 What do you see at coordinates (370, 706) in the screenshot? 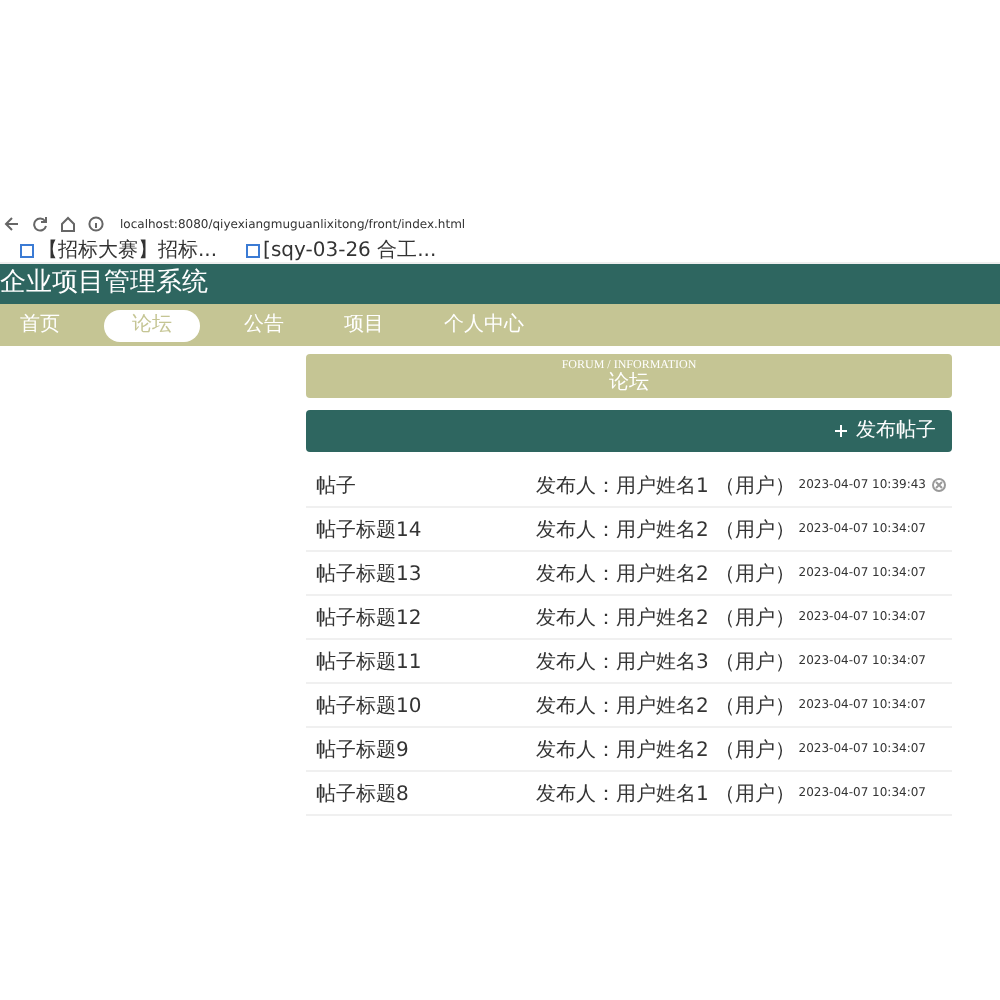
I see `post-title: 帖子标题10` at bounding box center [370, 706].